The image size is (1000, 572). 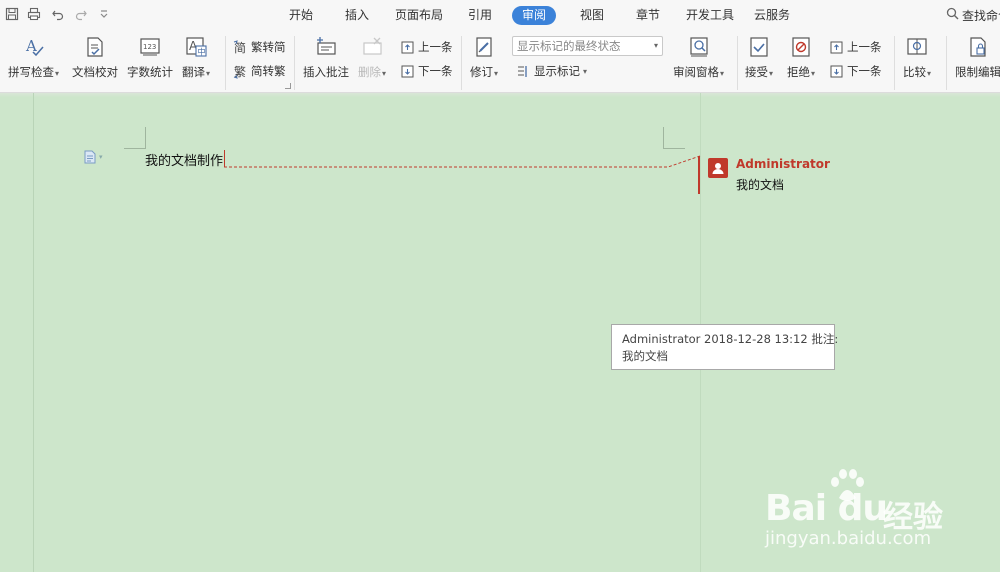 I want to click on watermark-logo-text: Bai du, so click(x=826, y=508).